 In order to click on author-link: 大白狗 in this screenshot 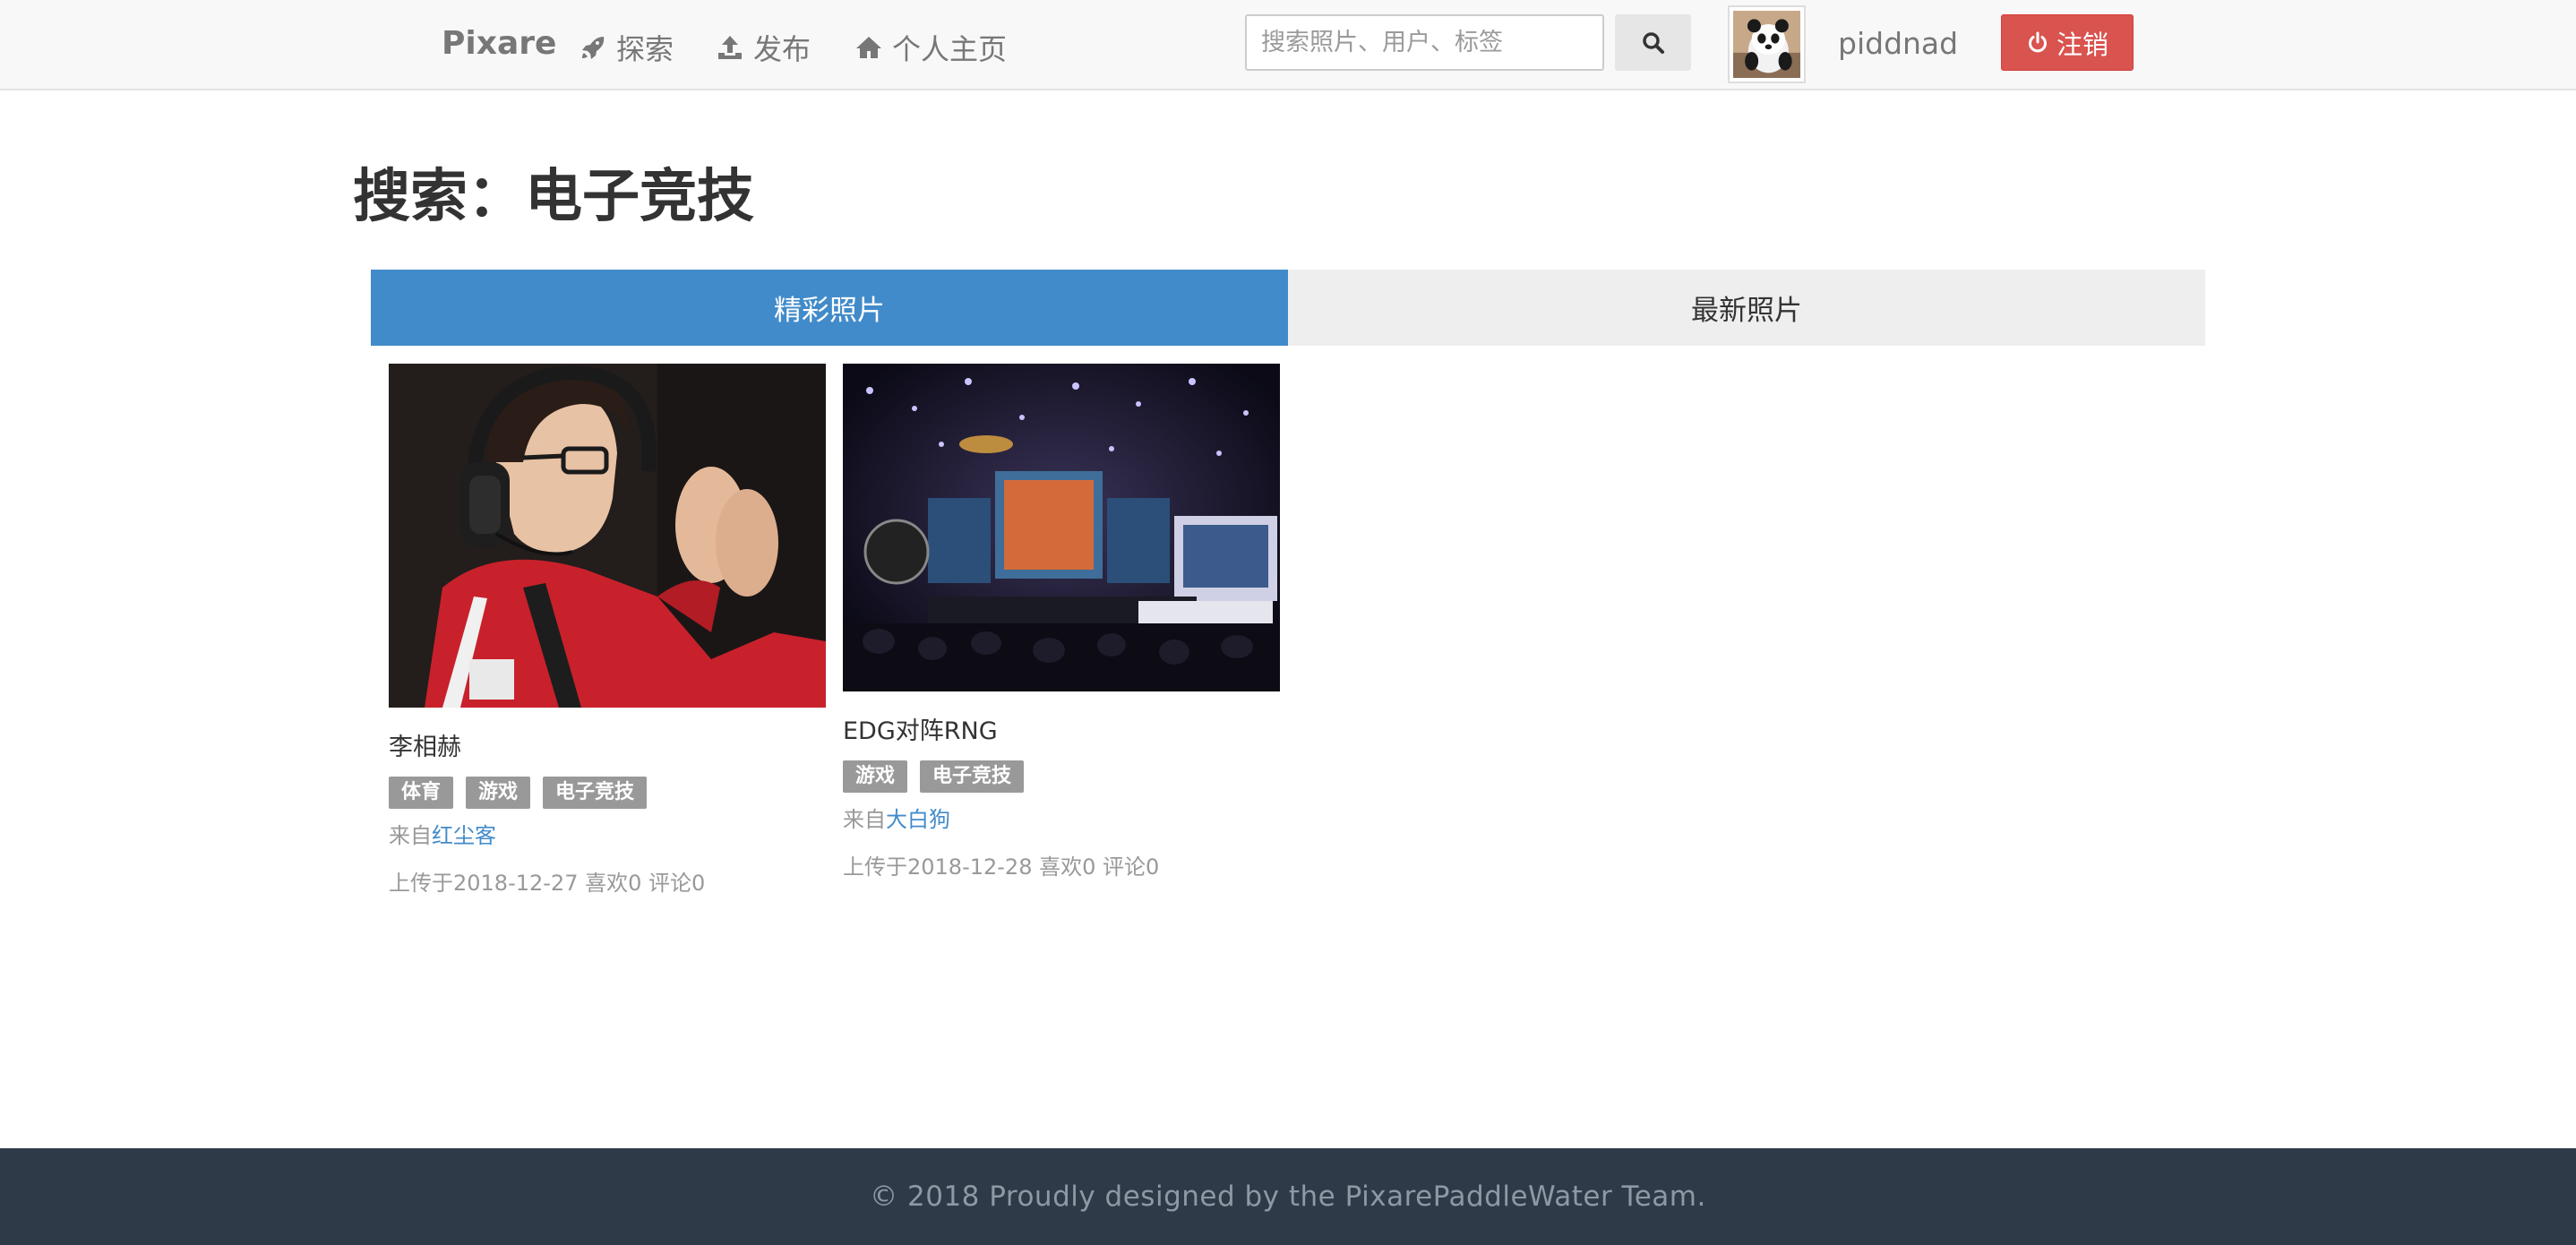, I will do `click(918, 819)`.